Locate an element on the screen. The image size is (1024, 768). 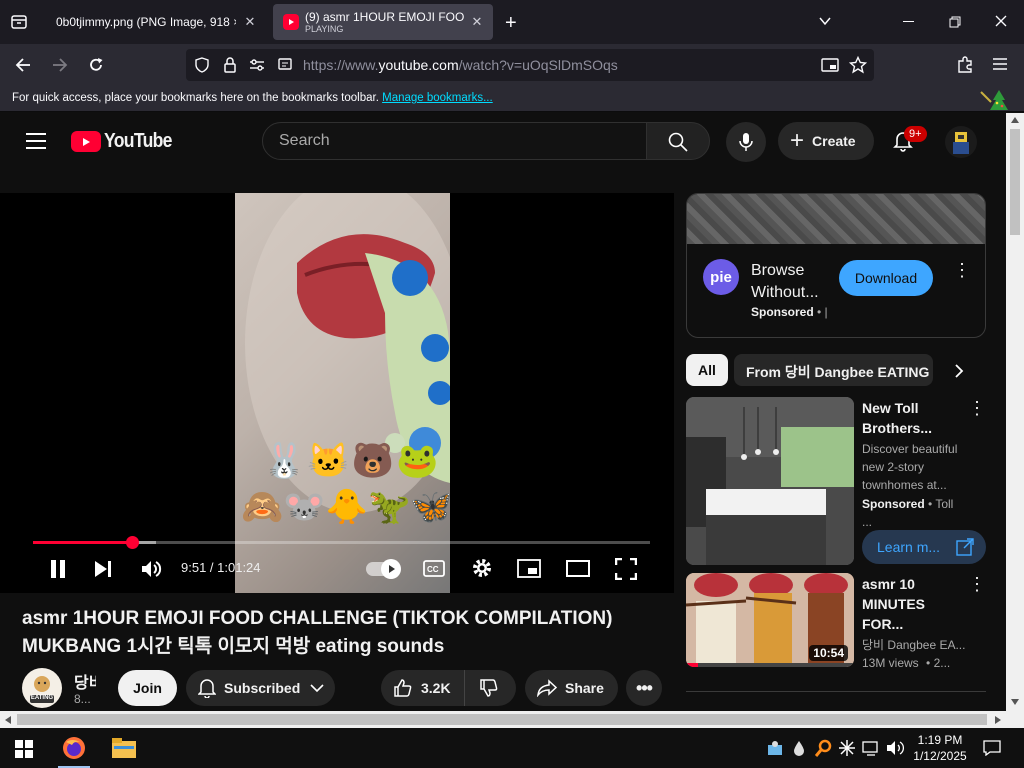
sponsored-video-thumbnail is located at coordinates (770, 481).